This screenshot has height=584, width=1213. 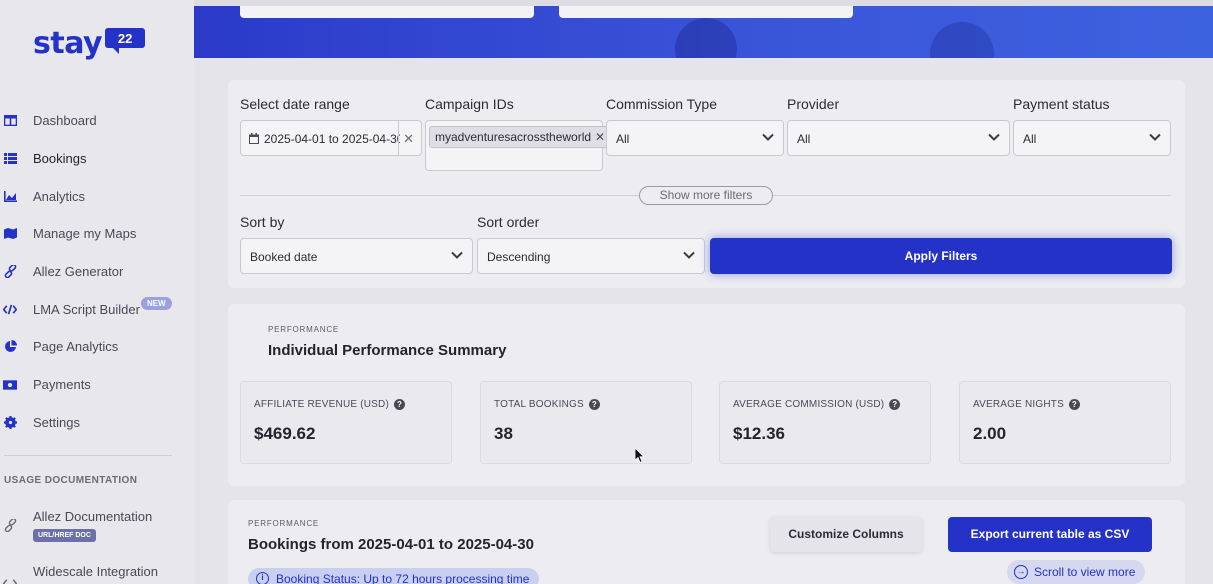 I want to click on performance-caption: PERFORMANCE, so click(x=304, y=329).